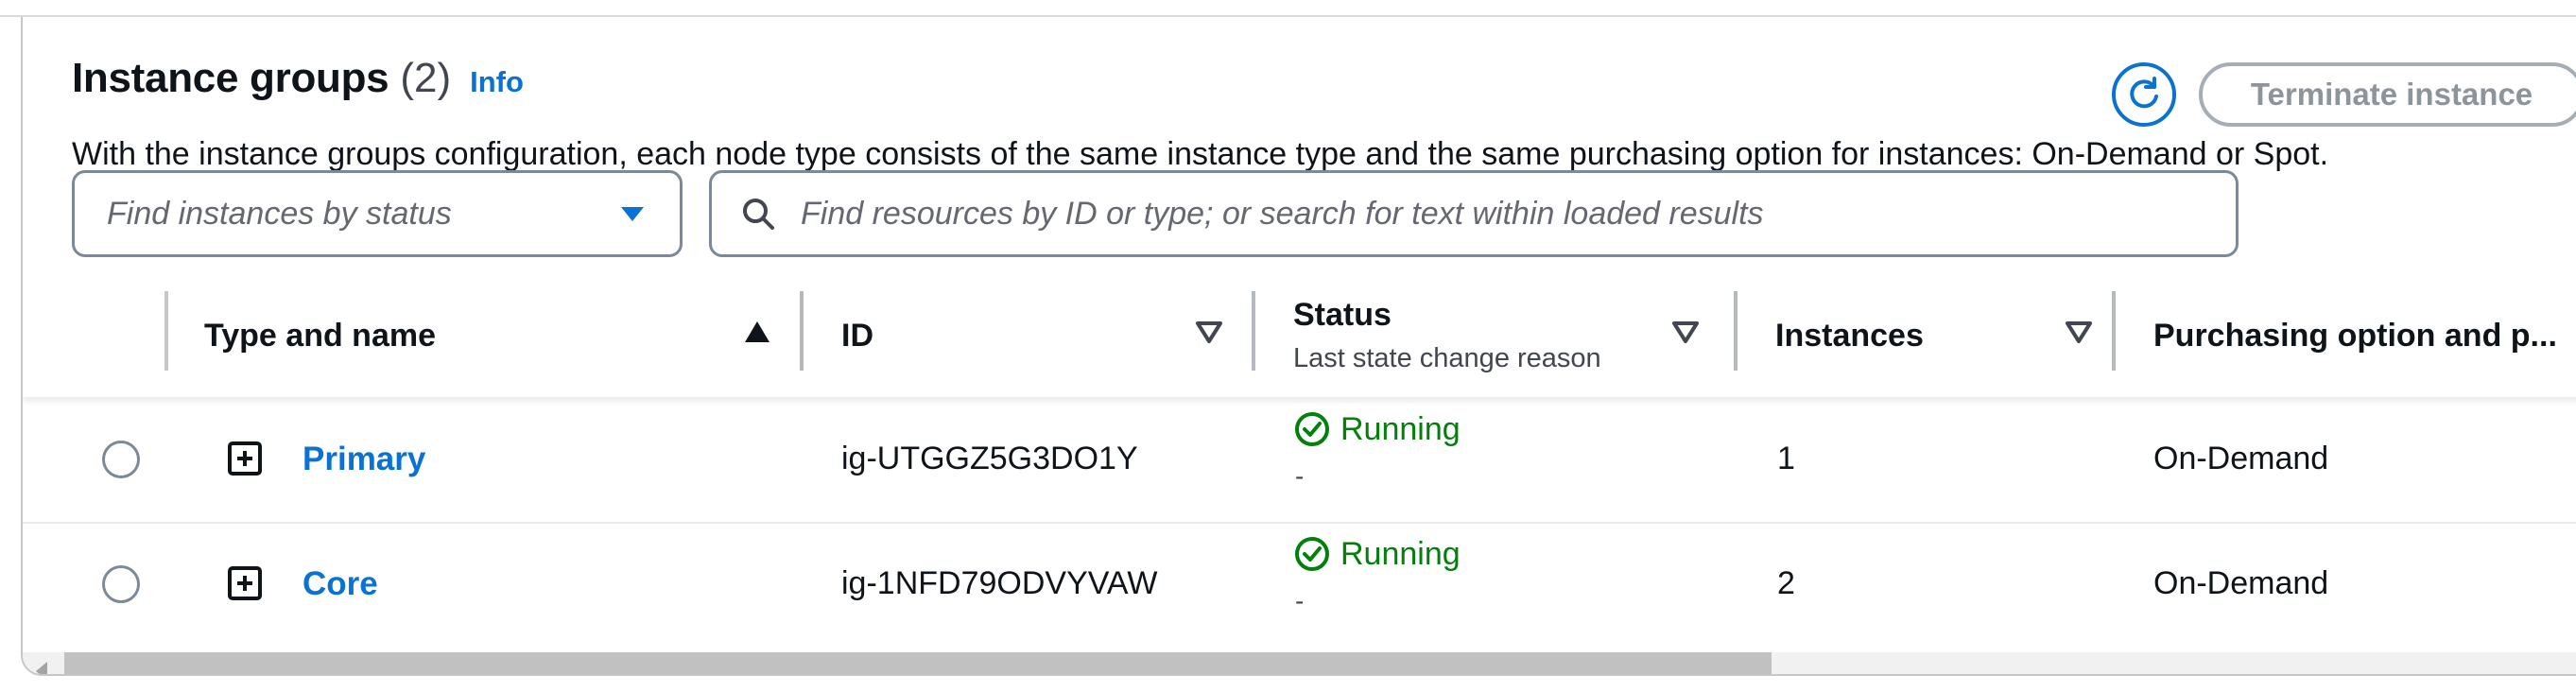 Image resolution: width=2576 pixels, height=692 pixels. Describe the element at coordinates (1517, 214) in the screenshot. I see `resource-search-input` at that location.